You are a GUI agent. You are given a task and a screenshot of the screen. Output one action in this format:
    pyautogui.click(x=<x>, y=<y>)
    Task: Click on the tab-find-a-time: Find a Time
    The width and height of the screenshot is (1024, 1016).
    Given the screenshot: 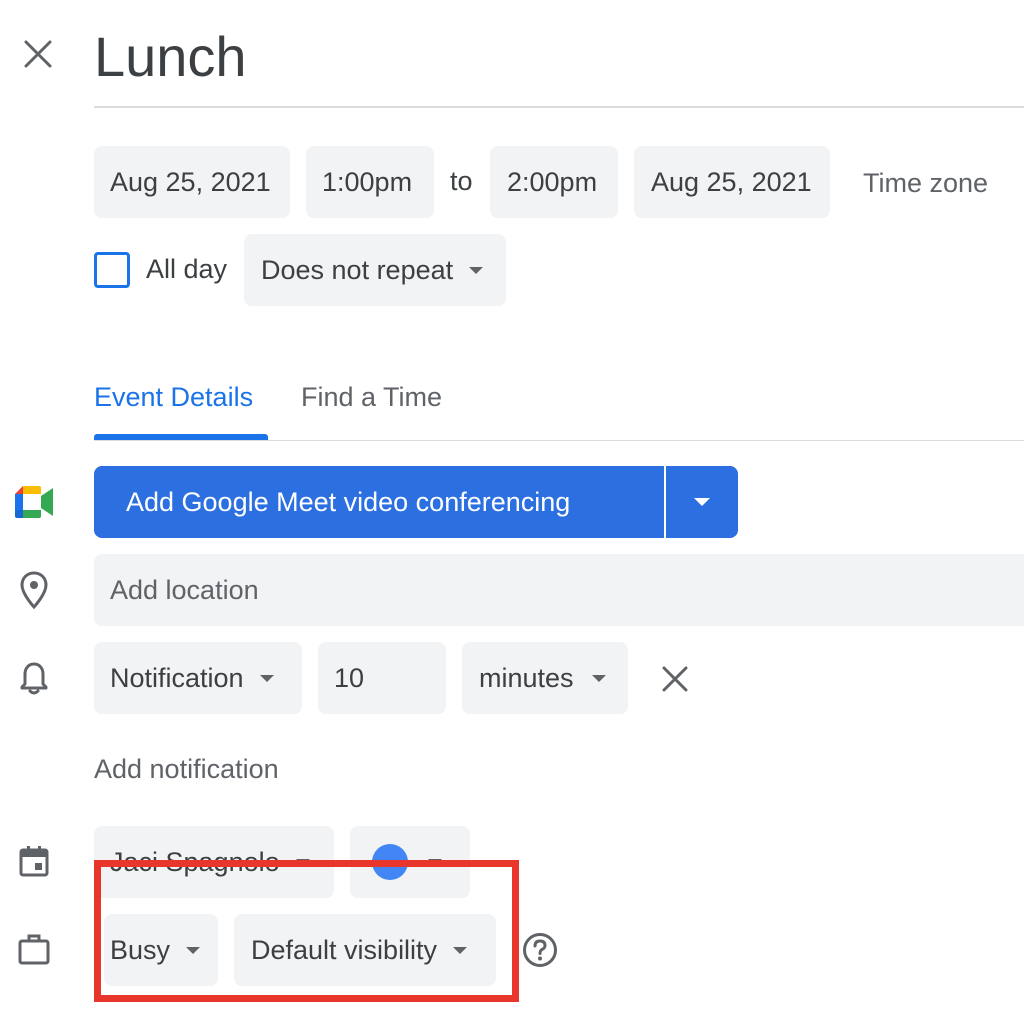 What is the action you would take?
    pyautogui.click(x=371, y=411)
    